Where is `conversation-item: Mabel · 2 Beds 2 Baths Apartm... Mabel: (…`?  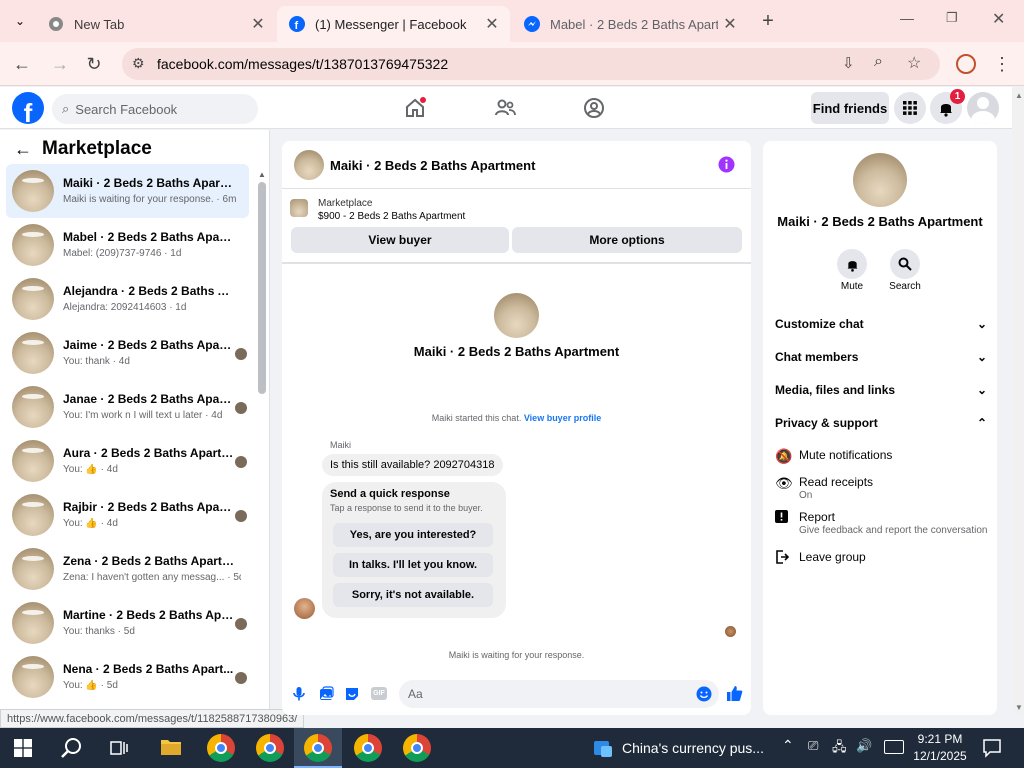
conversation-item: Mabel · 2 Beds 2 Baths Apartm... Mabel: (… is located at coordinates (127, 245).